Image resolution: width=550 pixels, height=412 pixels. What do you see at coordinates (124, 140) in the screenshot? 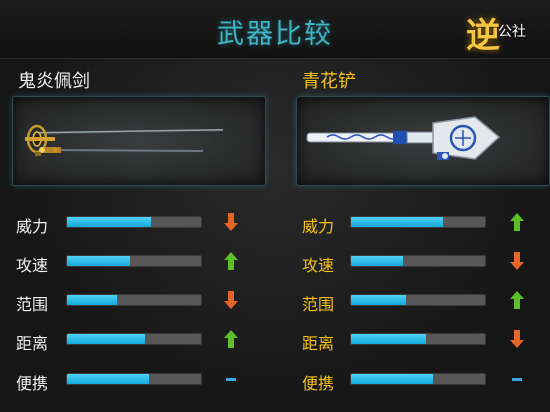
I see `sword-image` at bounding box center [124, 140].